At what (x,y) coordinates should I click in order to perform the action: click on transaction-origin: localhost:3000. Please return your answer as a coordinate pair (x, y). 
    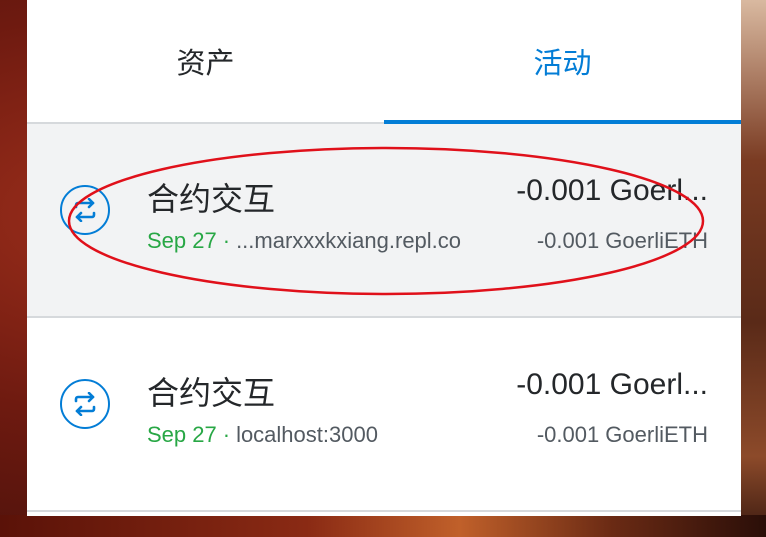
    Looking at the image, I should click on (307, 434).